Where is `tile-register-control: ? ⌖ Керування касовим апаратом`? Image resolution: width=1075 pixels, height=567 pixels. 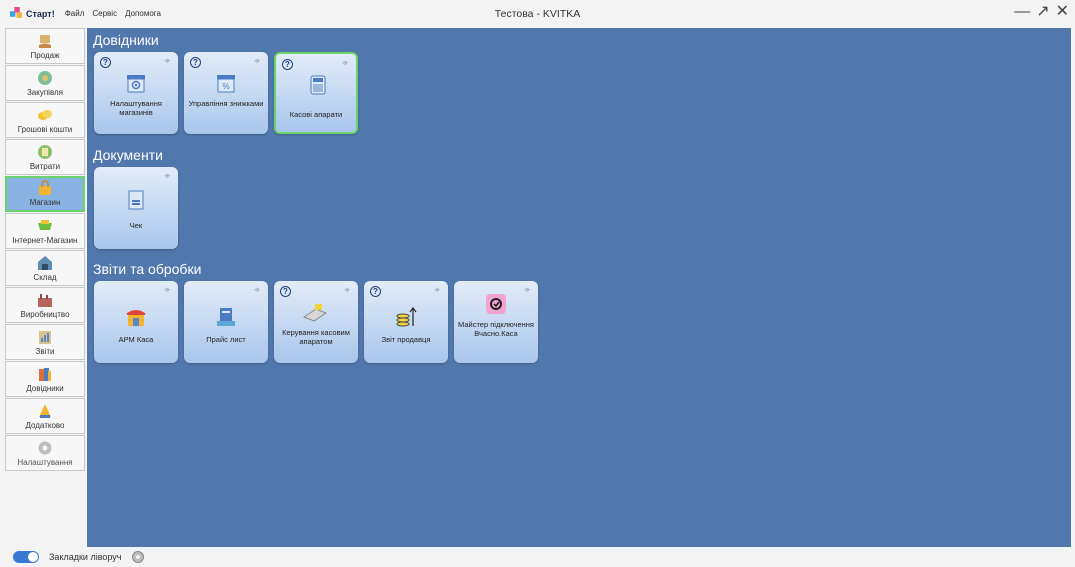 tile-register-control: ? ⌖ Керування касовим апаратом is located at coordinates (316, 322).